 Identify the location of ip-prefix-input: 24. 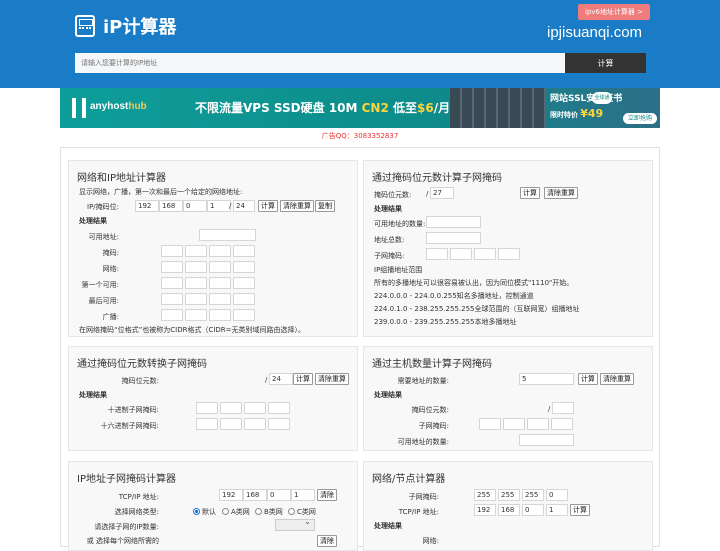
(244, 206).